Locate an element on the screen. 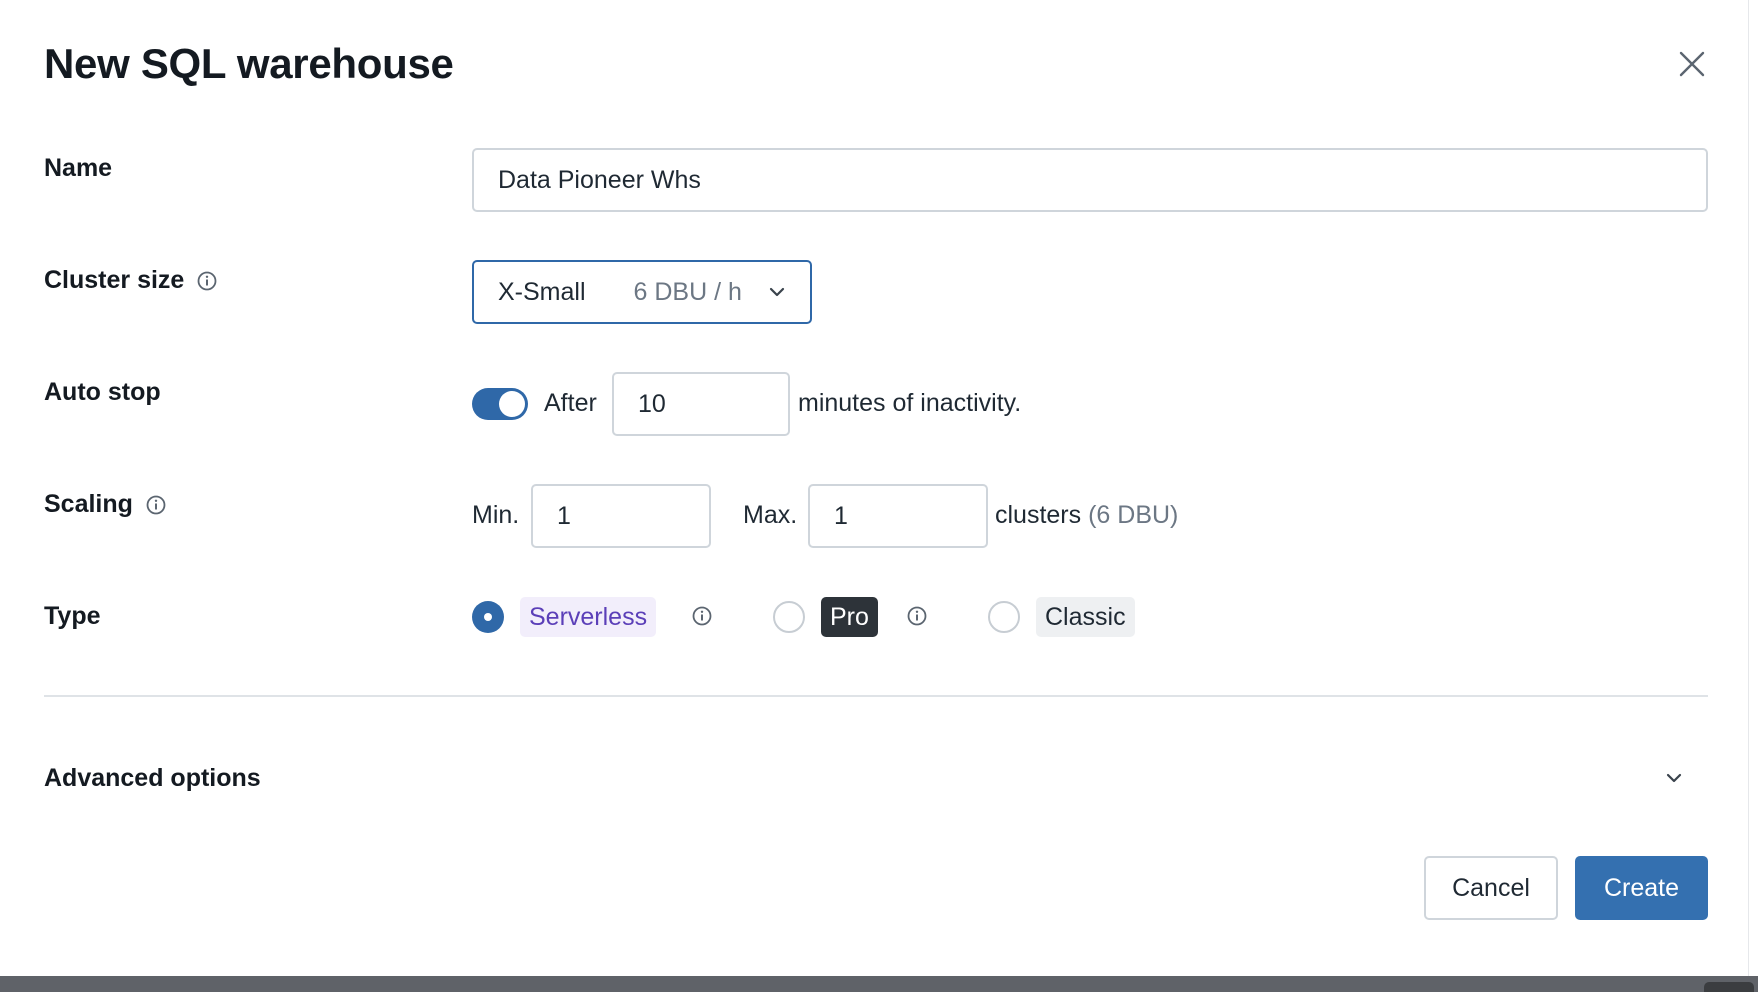  cluster-size-select: X-Small 6 DBU / h is located at coordinates (642, 292).